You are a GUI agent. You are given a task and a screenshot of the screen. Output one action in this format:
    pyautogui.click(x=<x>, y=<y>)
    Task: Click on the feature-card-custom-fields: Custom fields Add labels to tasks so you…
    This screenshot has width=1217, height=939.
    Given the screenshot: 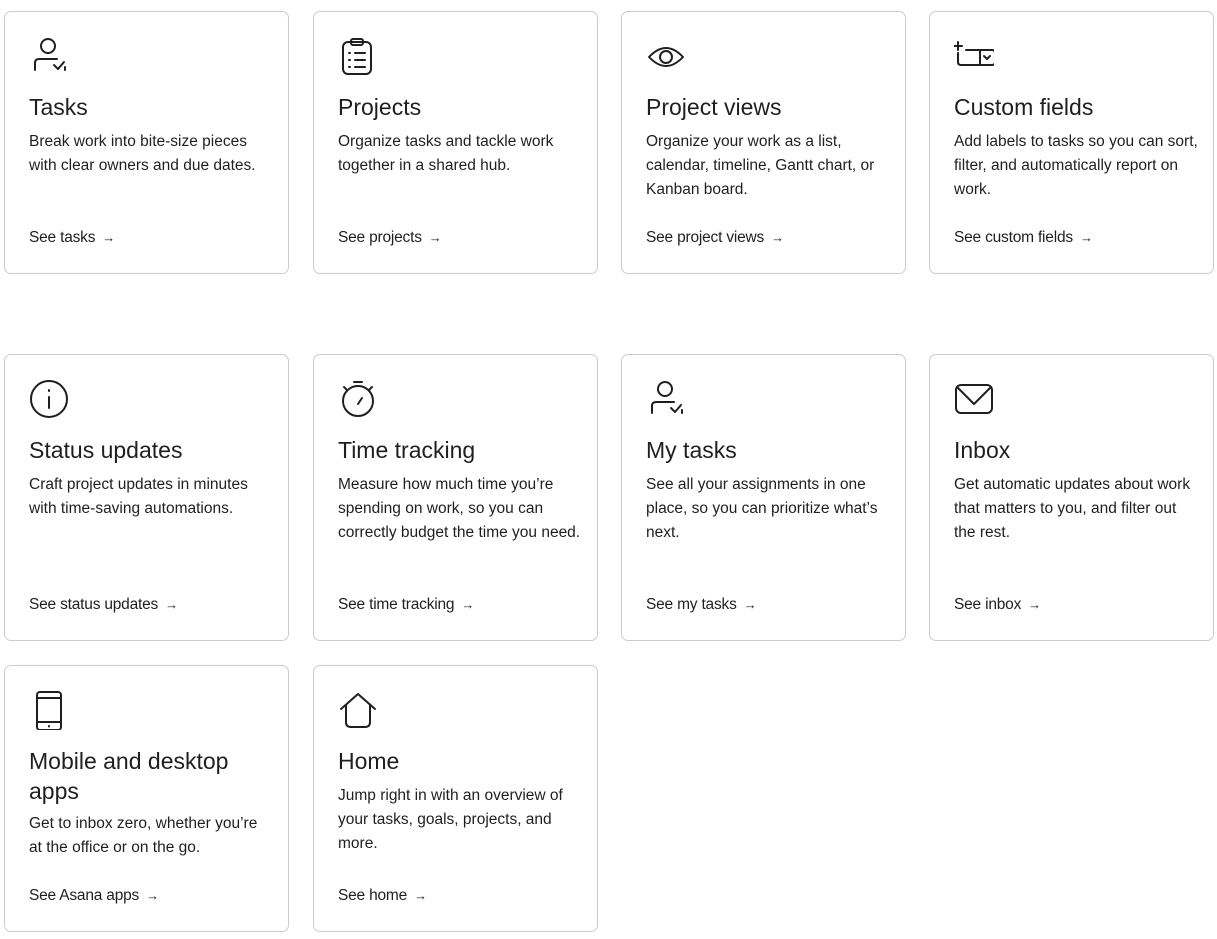 What is the action you would take?
    pyautogui.click(x=1071, y=142)
    